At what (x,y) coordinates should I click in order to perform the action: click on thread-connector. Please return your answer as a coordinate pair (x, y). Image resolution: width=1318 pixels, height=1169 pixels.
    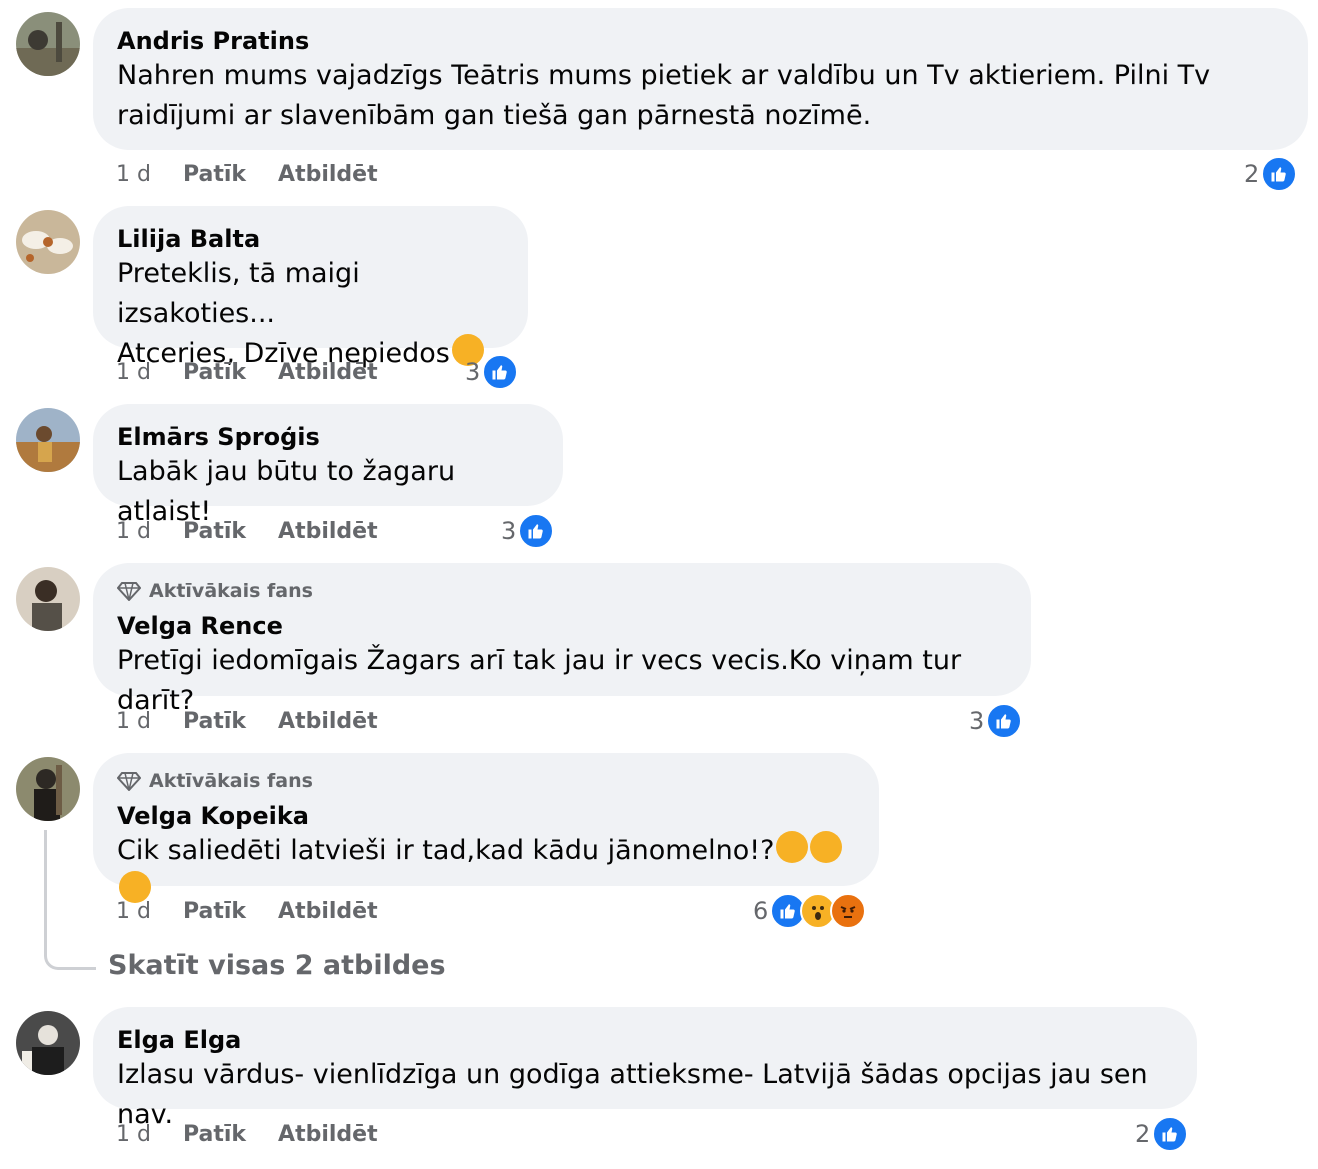
    Looking at the image, I should click on (70, 900).